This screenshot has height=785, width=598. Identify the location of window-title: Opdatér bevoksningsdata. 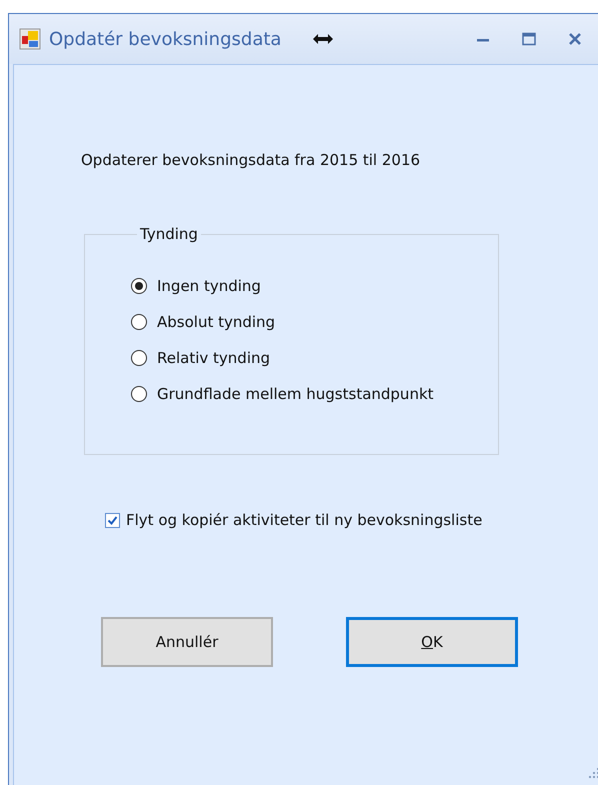
(165, 39).